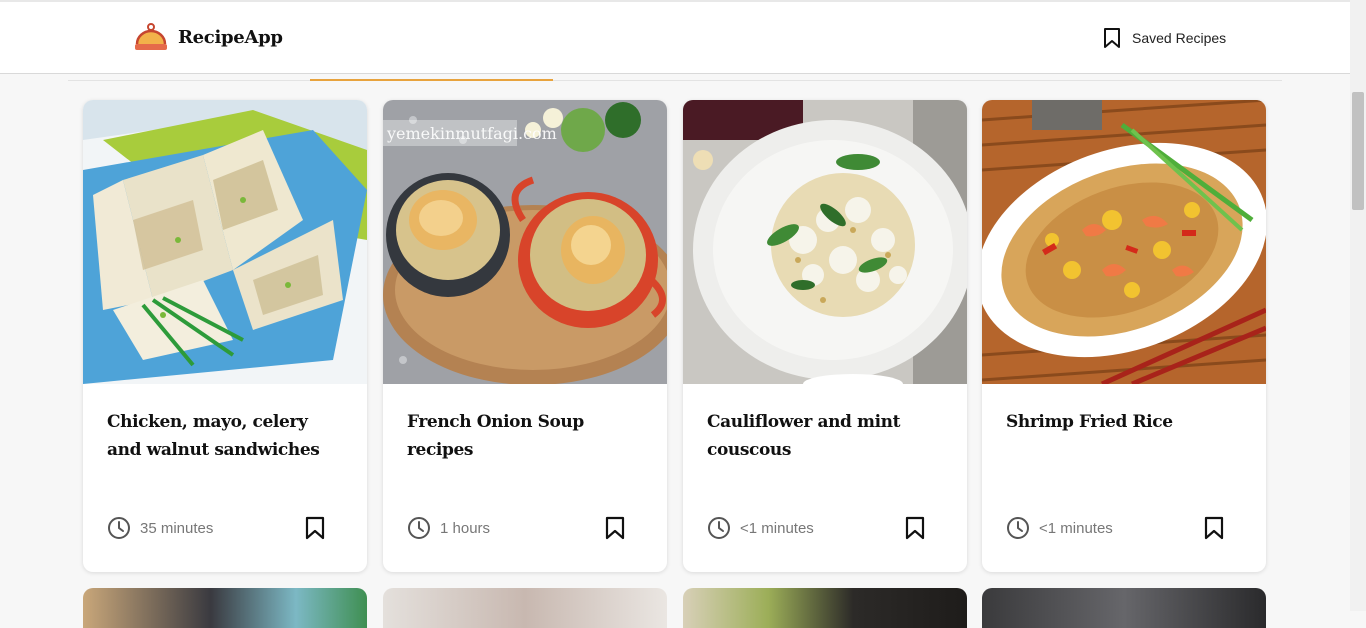 The height and width of the screenshot is (628, 1366). I want to click on cook-time-label: 1 hours, so click(465, 528).